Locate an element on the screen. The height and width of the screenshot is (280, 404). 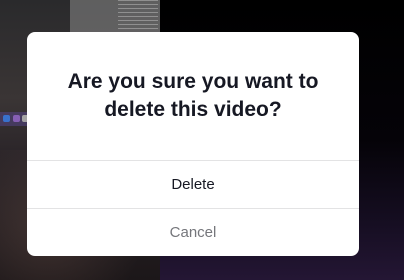
cancel-button: Cancel is located at coordinates (193, 232).